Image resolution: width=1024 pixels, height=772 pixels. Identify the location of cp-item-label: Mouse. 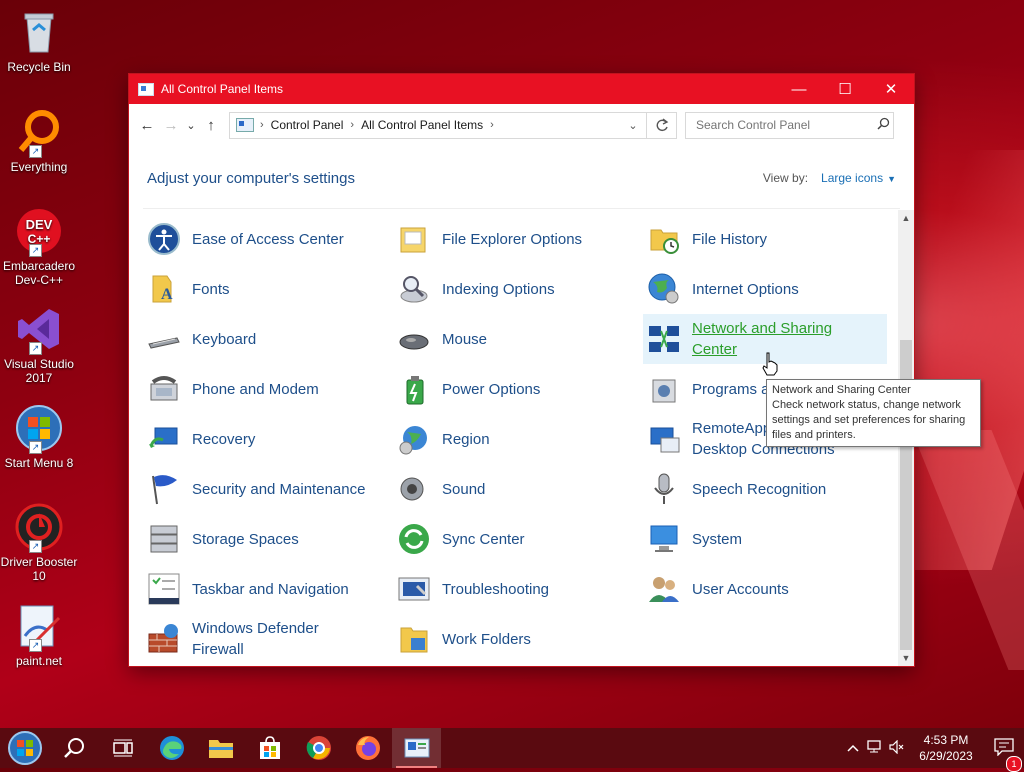
(464, 339).